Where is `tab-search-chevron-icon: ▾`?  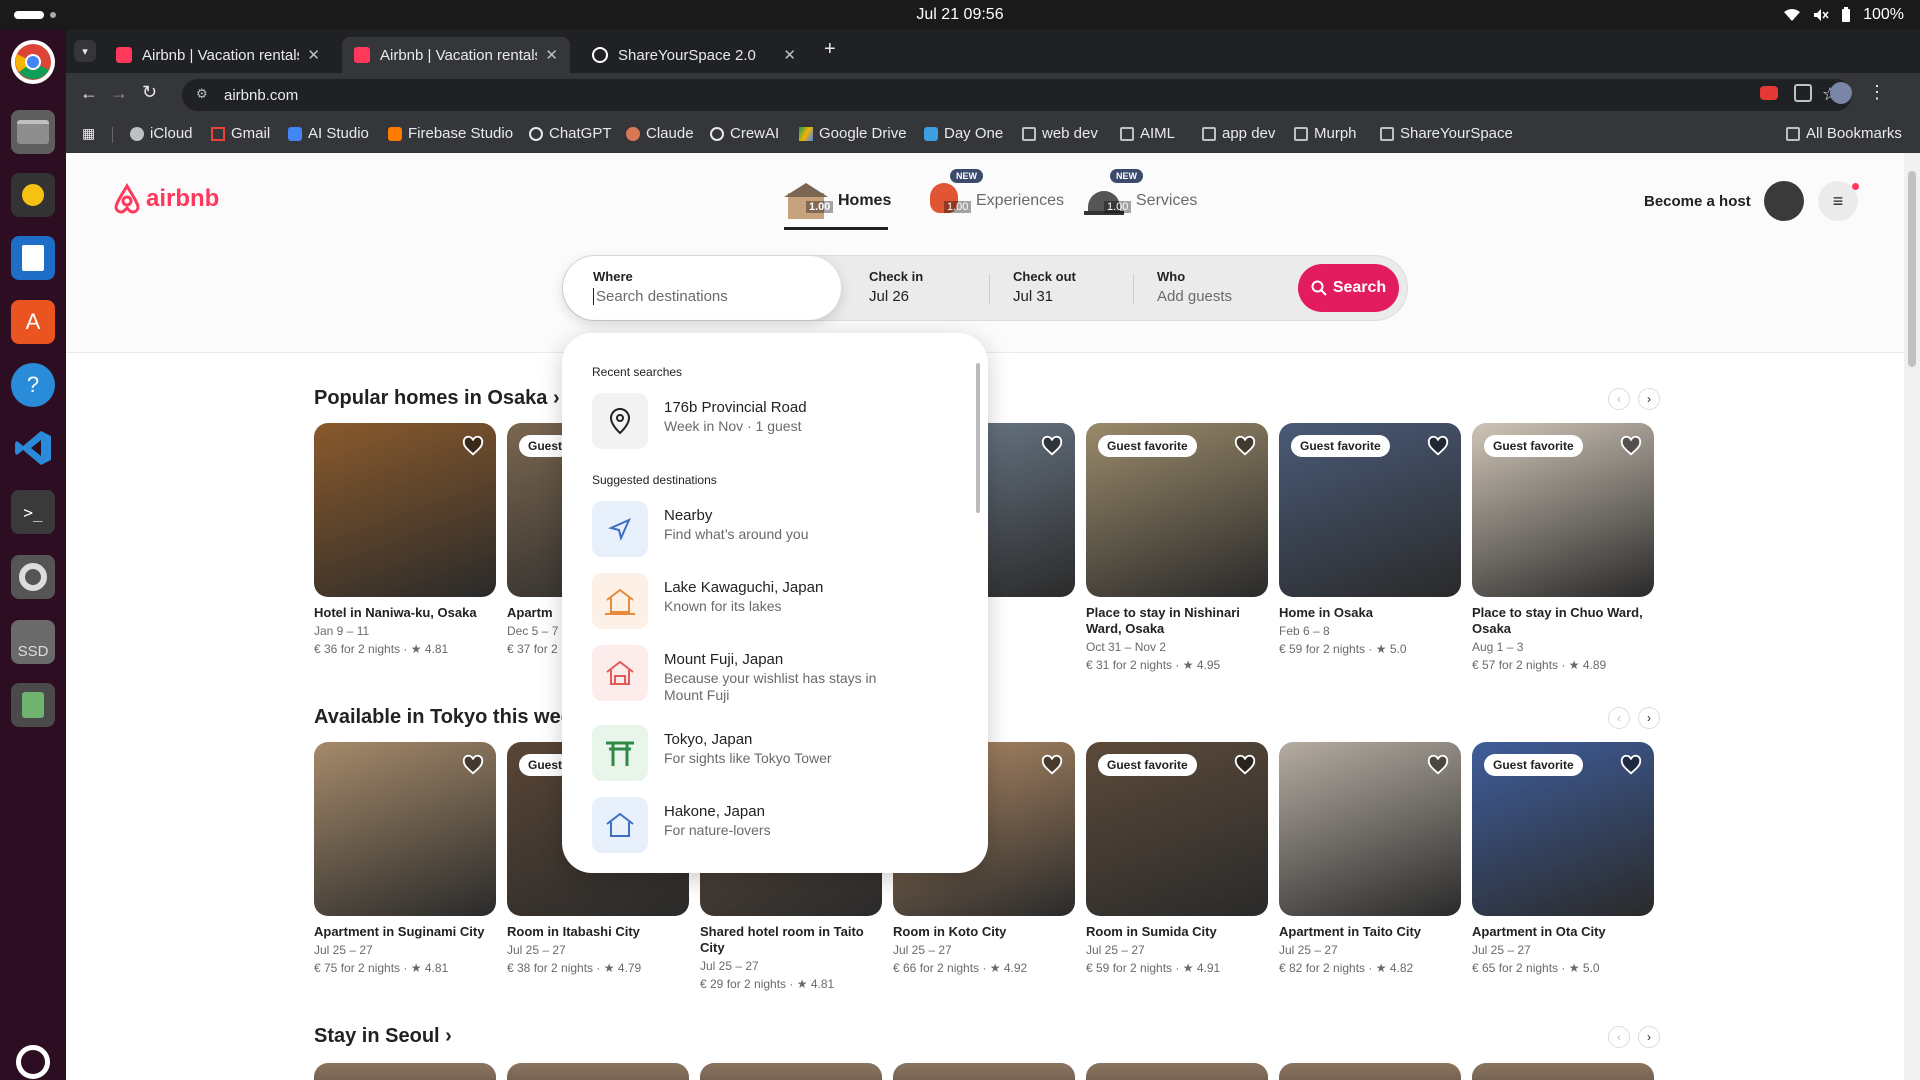 tab-search-chevron-icon: ▾ is located at coordinates (85, 51).